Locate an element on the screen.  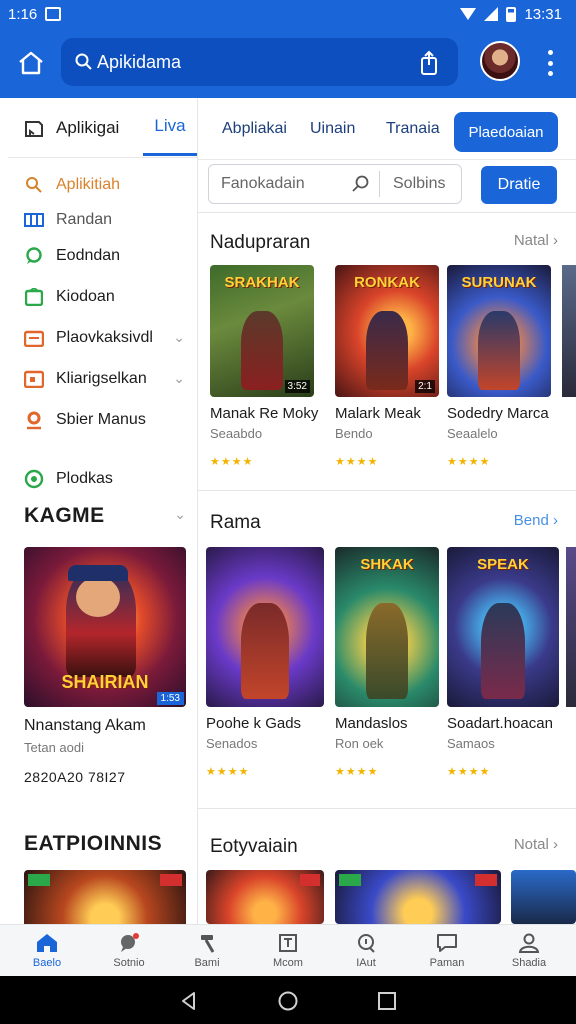
sidebar-item-3: Kiodoan is located at coordinates (102, 296).